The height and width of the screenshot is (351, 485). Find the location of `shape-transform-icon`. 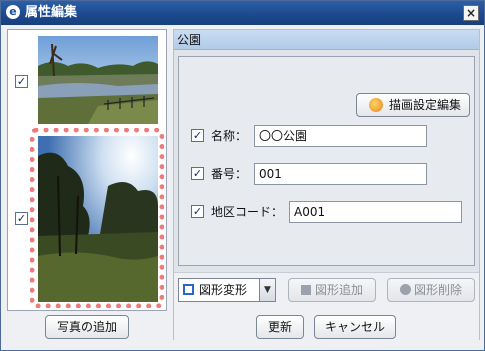

shape-transform-icon is located at coordinates (188, 289).